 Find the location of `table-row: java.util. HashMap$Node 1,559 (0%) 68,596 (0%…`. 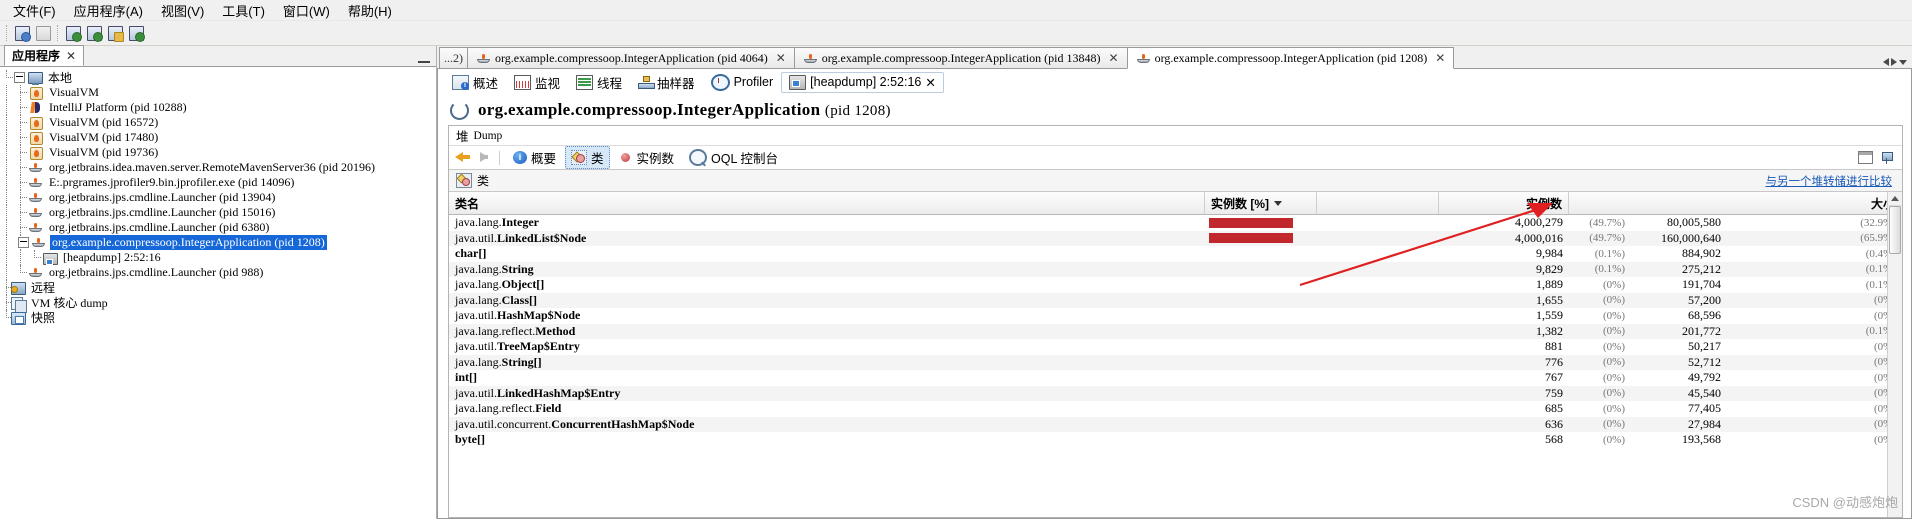

table-row: java.util. HashMap$Node 1,559 (0%) 68,596 (0%… is located at coordinates (1175, 316).